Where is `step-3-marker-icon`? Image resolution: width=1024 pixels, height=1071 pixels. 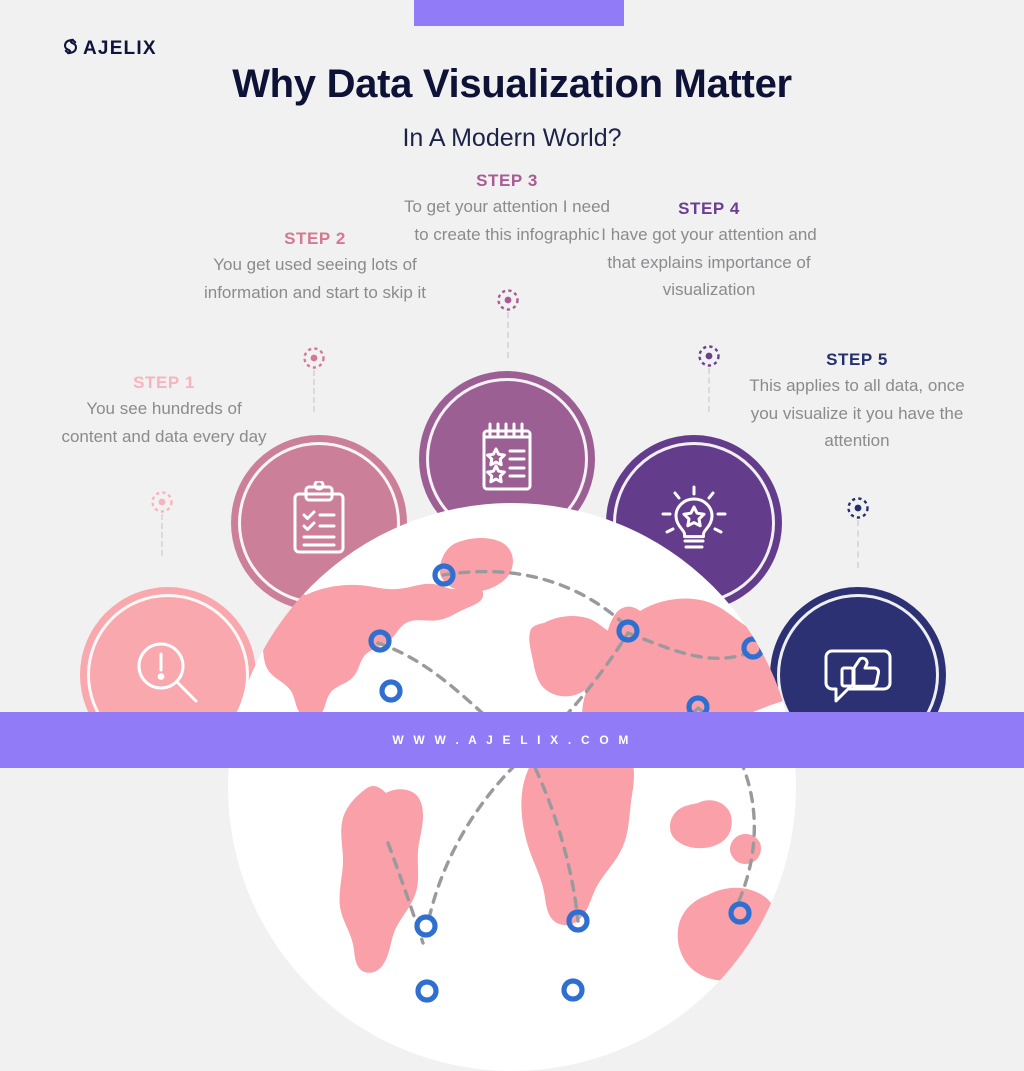
step-3-marker-icon is located at coordinates (508, 302).